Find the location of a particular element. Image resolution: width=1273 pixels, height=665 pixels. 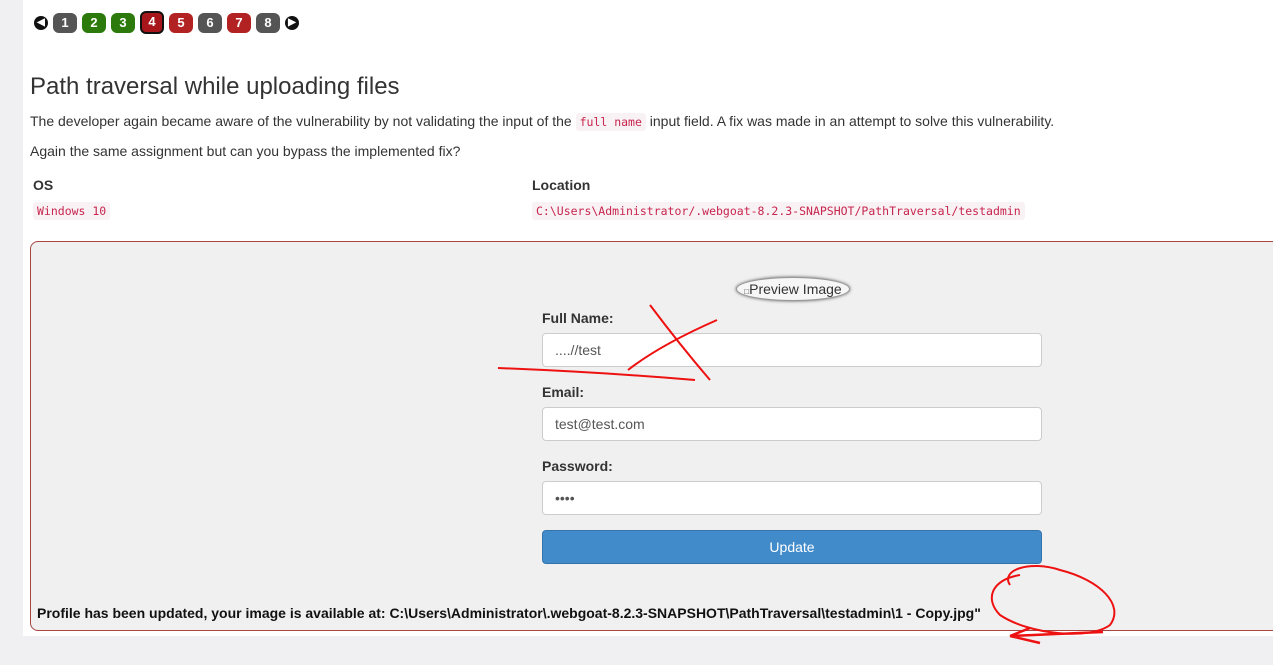

page-button-3: 3 is located at coordinates (123, 22).